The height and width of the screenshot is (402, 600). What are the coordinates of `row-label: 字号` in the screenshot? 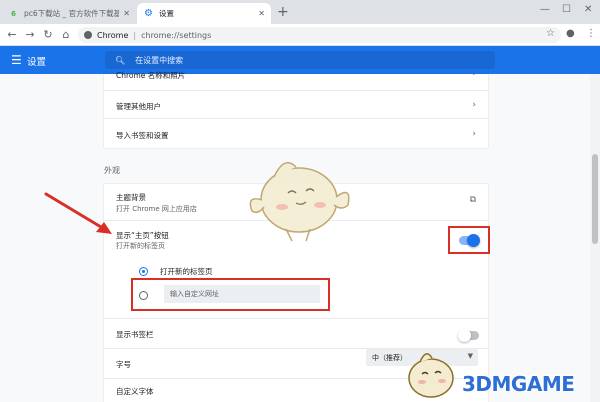 It's located at (123, 364).